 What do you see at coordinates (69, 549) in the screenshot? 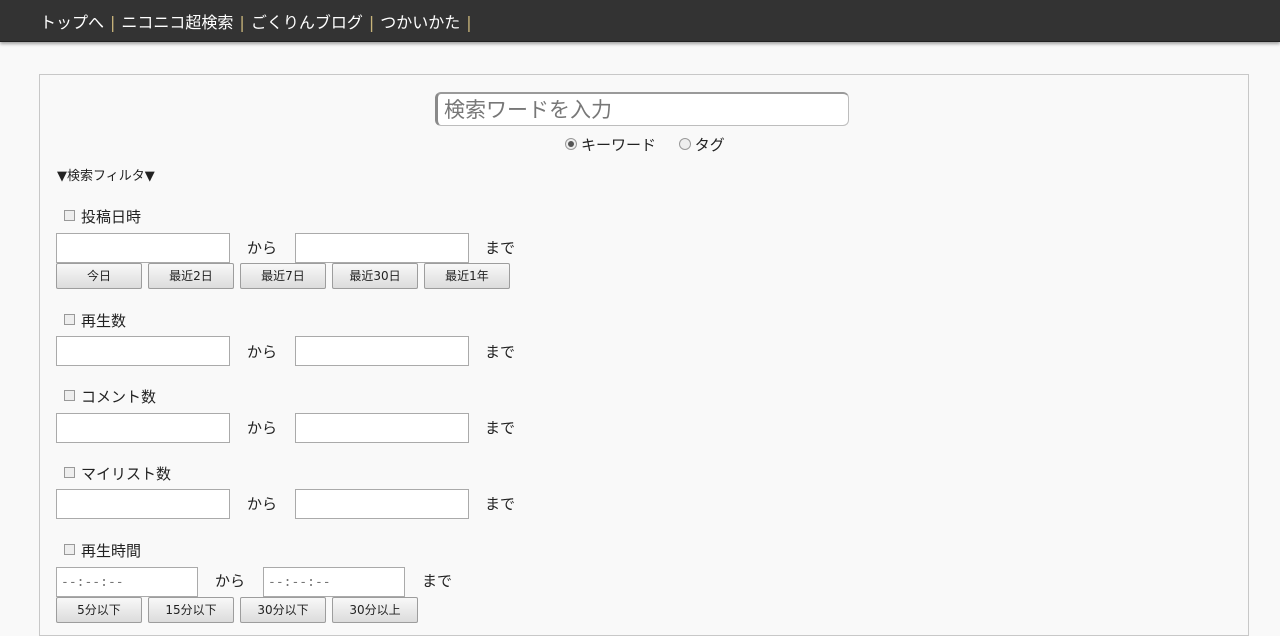
I see `checkbox-duration` at bounding box center [69, 549].